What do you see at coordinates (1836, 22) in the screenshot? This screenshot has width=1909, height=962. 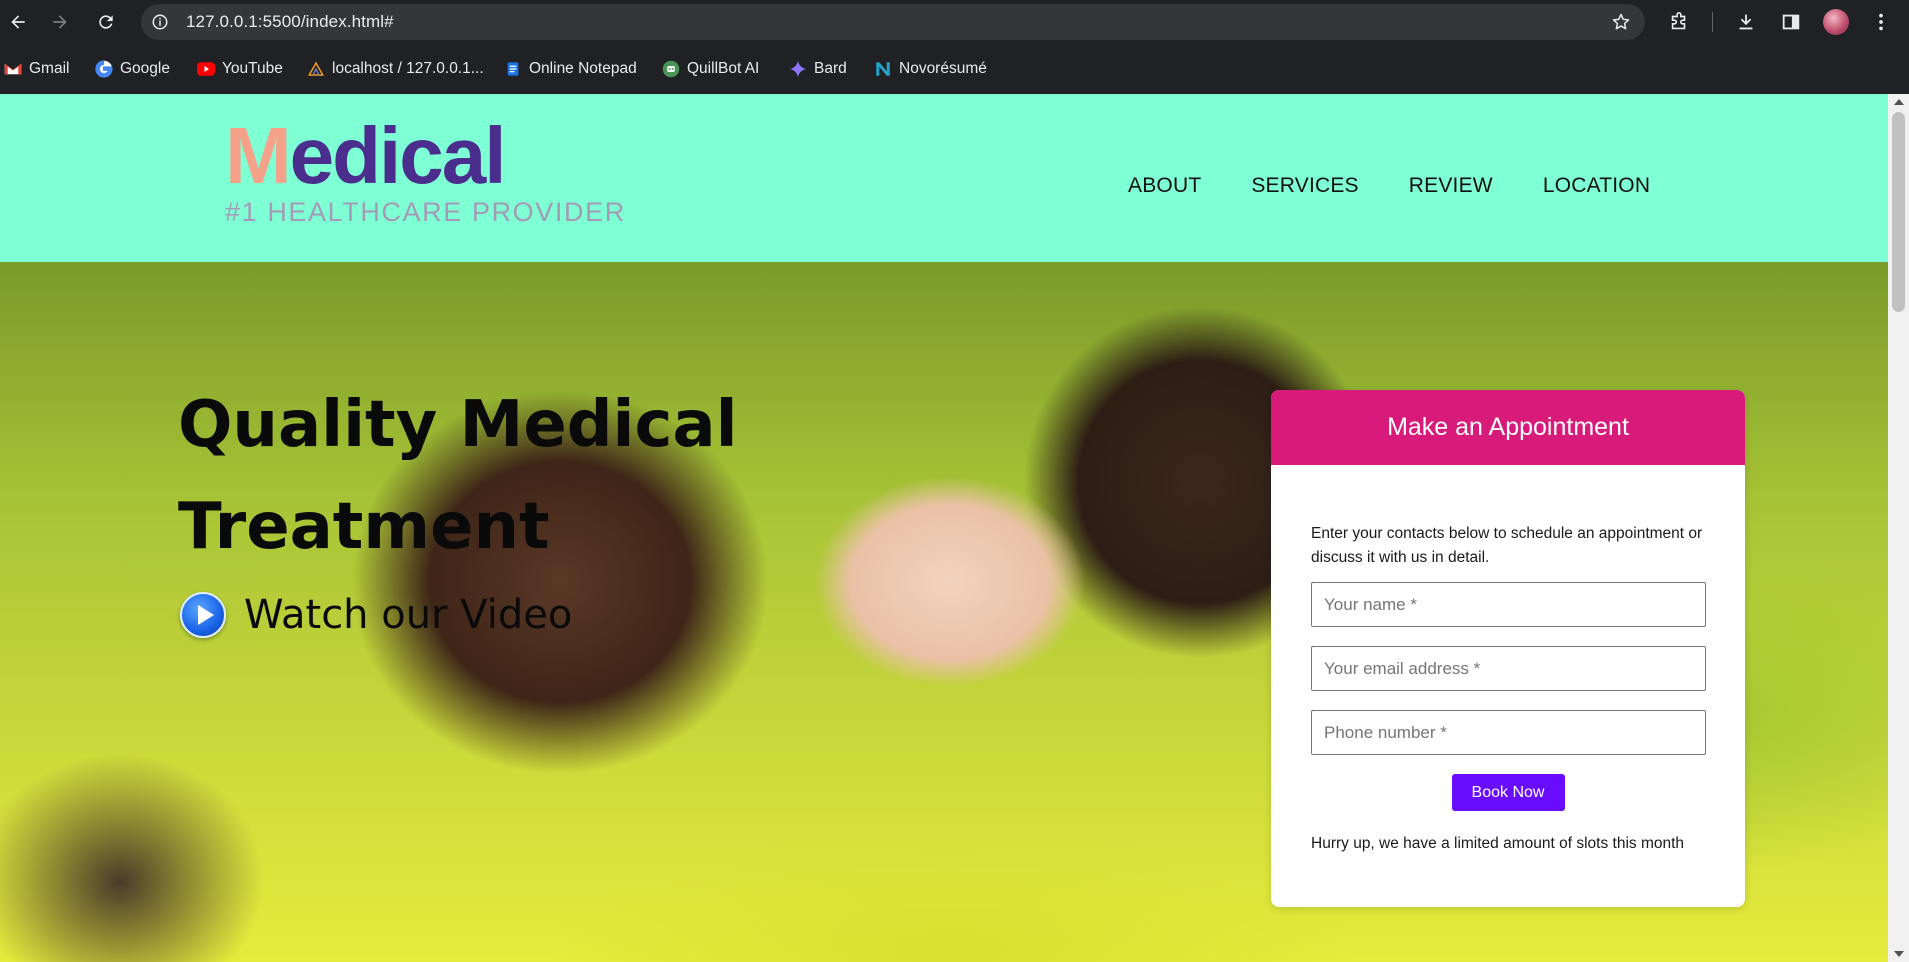 I see `profile-avatar` at bounding box center [1836, 22].